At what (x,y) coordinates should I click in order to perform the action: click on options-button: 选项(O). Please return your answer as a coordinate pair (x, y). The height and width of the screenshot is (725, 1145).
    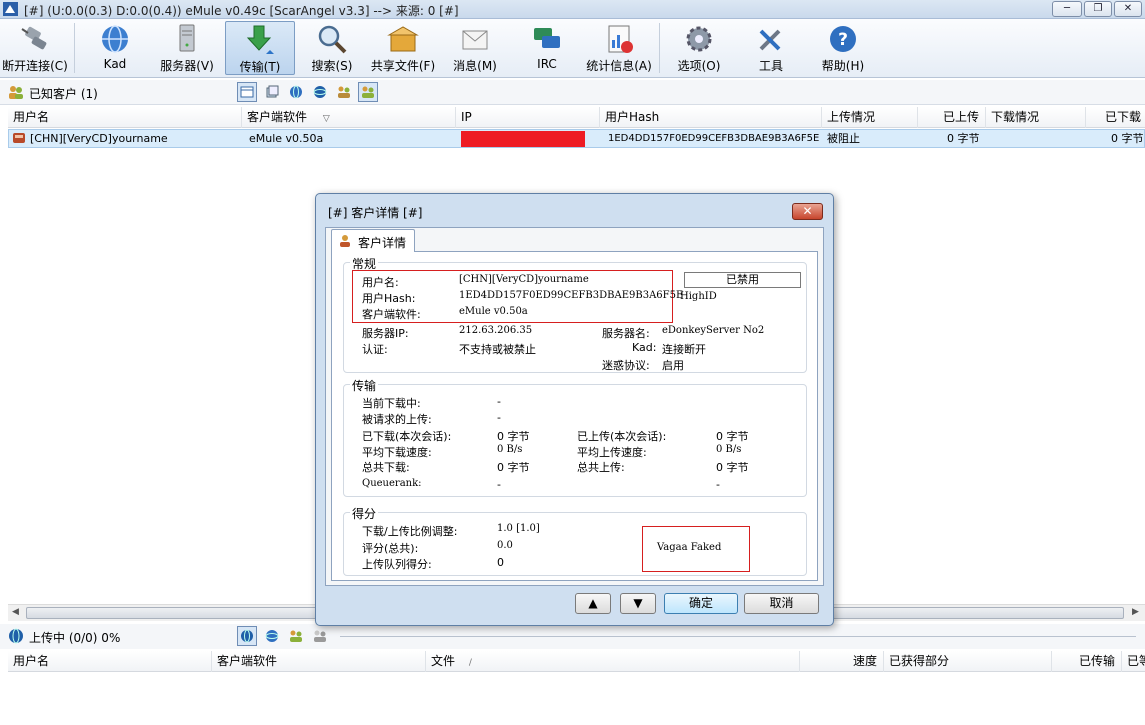
    Looking at the image, I should click on (699, 48).